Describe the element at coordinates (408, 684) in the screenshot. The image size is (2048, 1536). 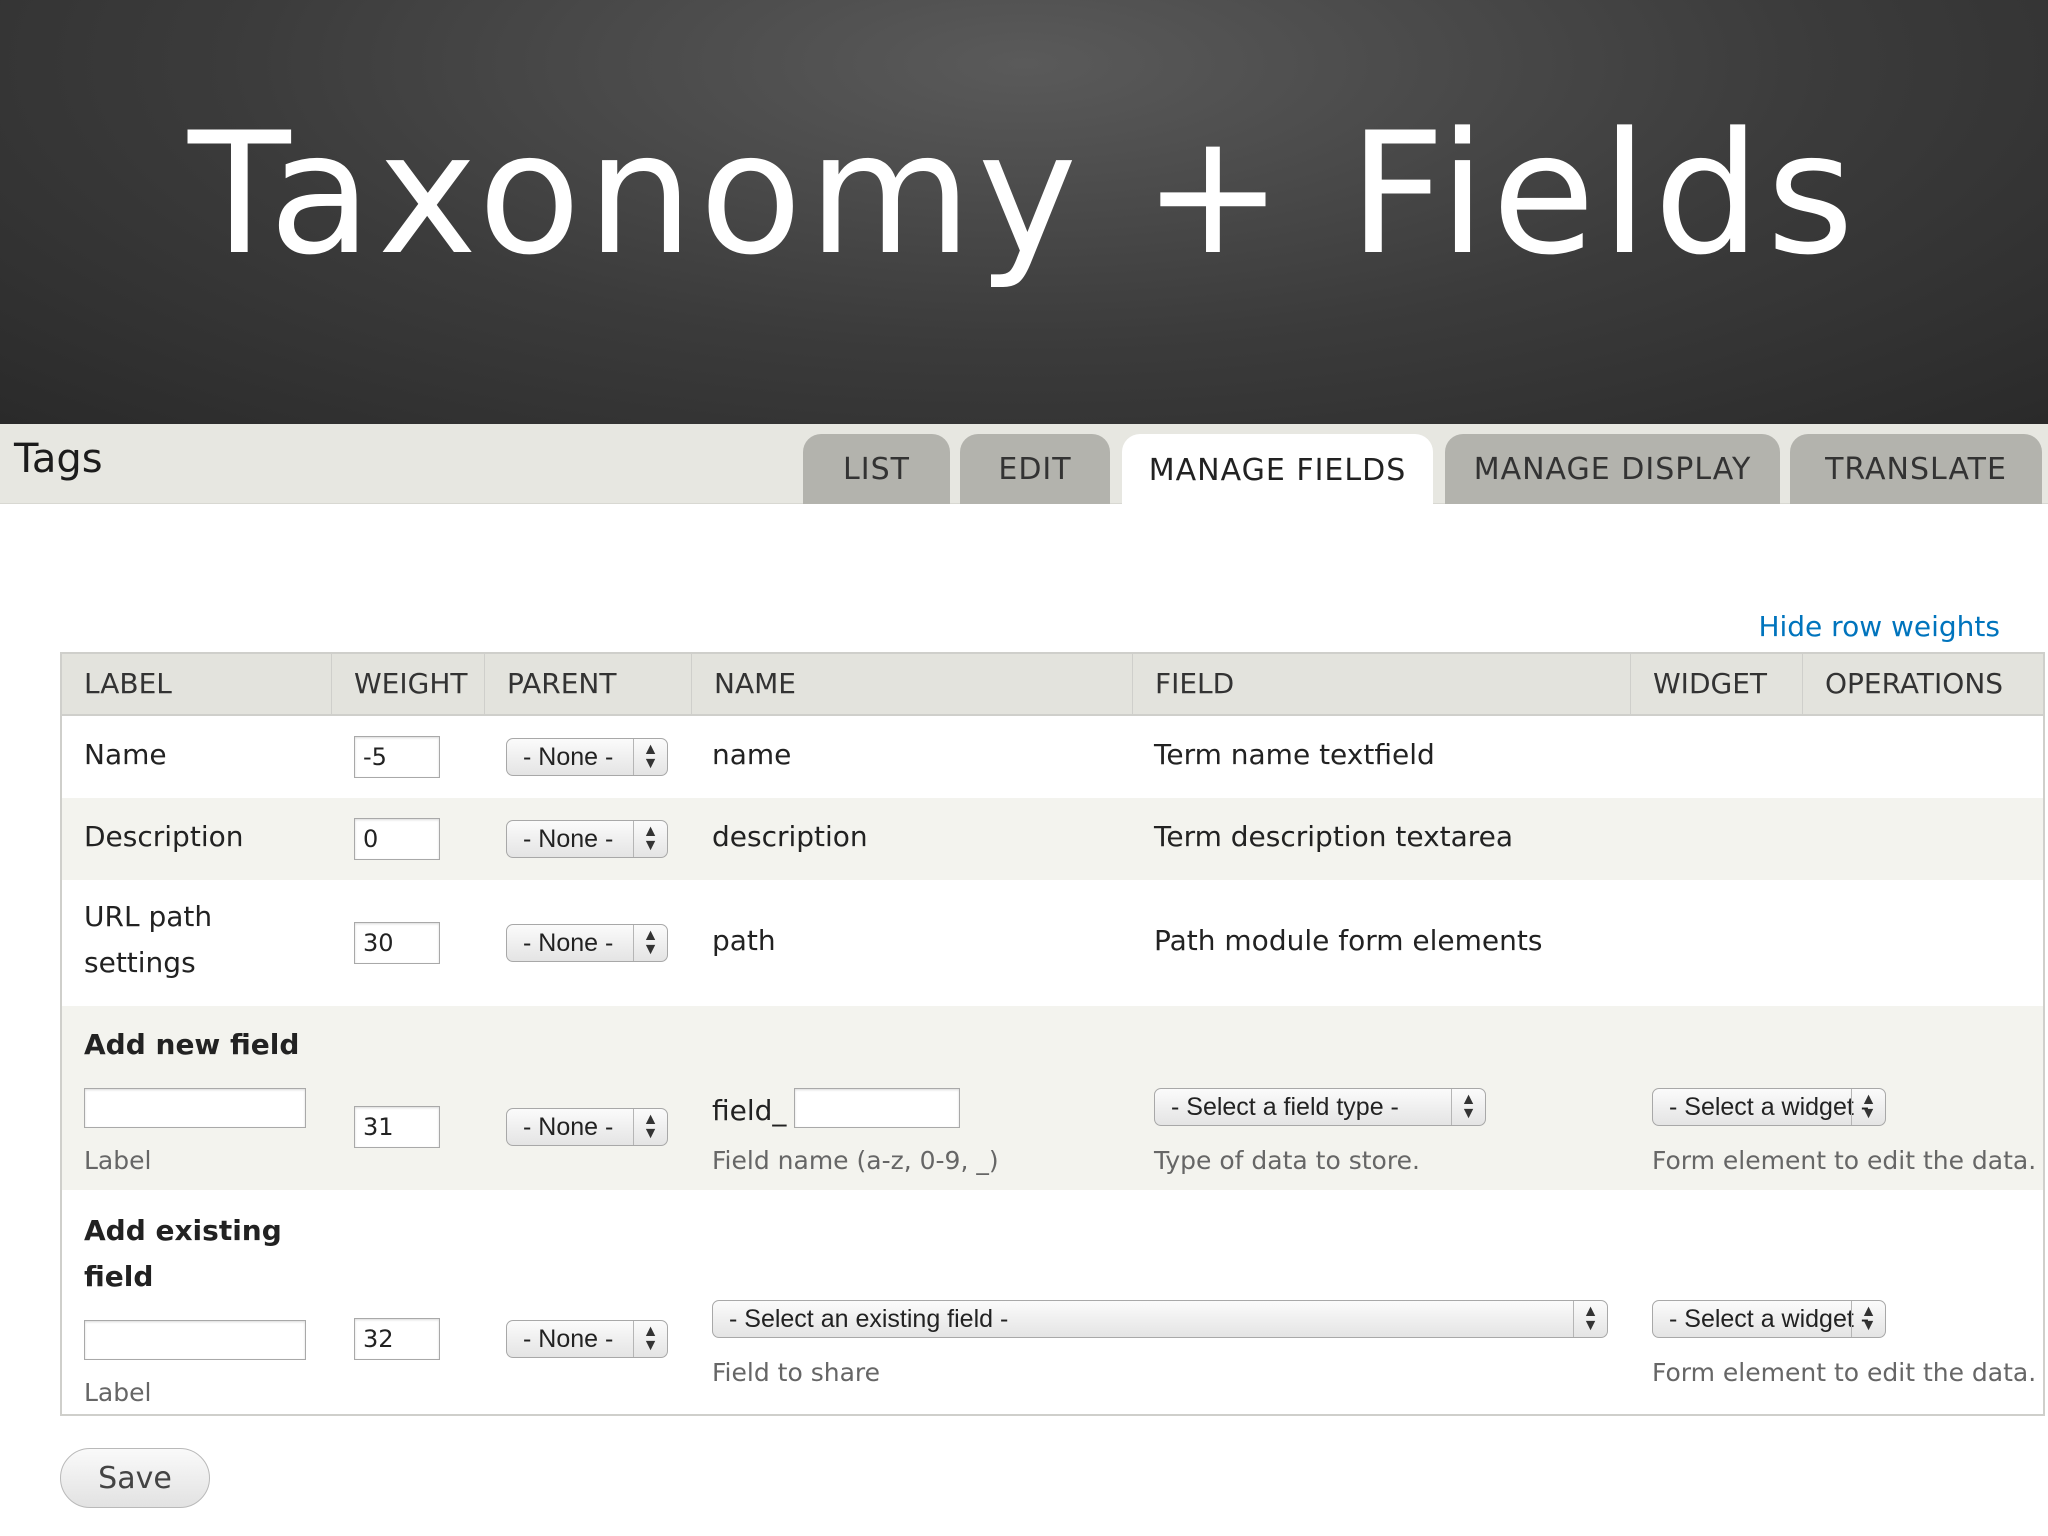
I see `column-header-weight: WEIGHT` at that location.